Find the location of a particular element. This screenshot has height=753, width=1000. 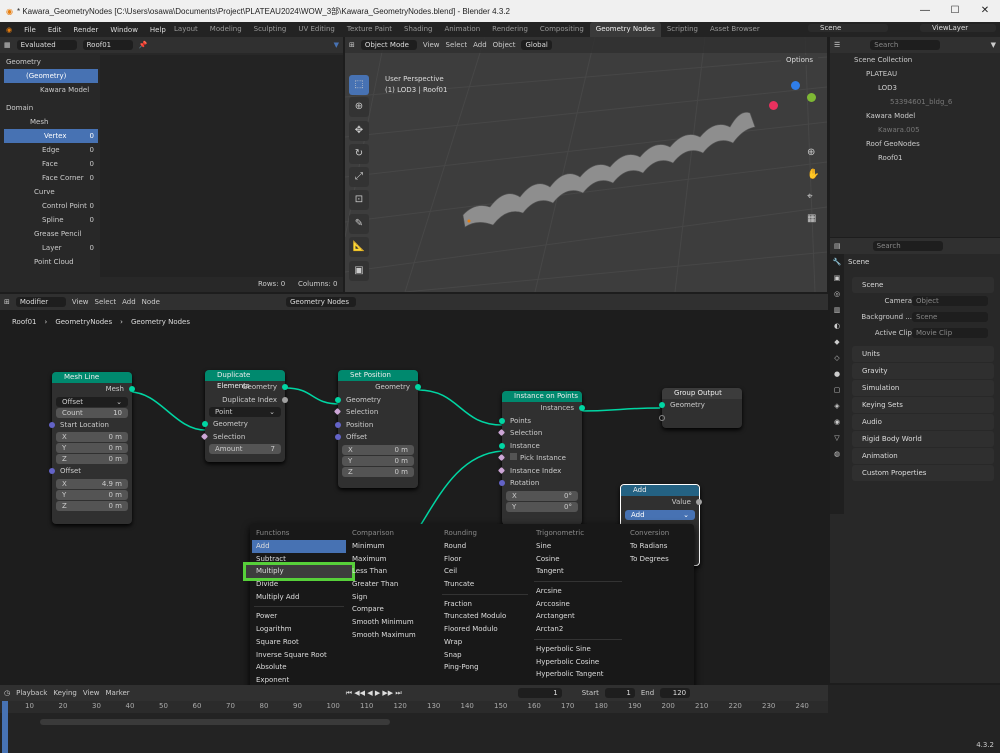

navigation-gizmo is located at coordinates (792, 103).